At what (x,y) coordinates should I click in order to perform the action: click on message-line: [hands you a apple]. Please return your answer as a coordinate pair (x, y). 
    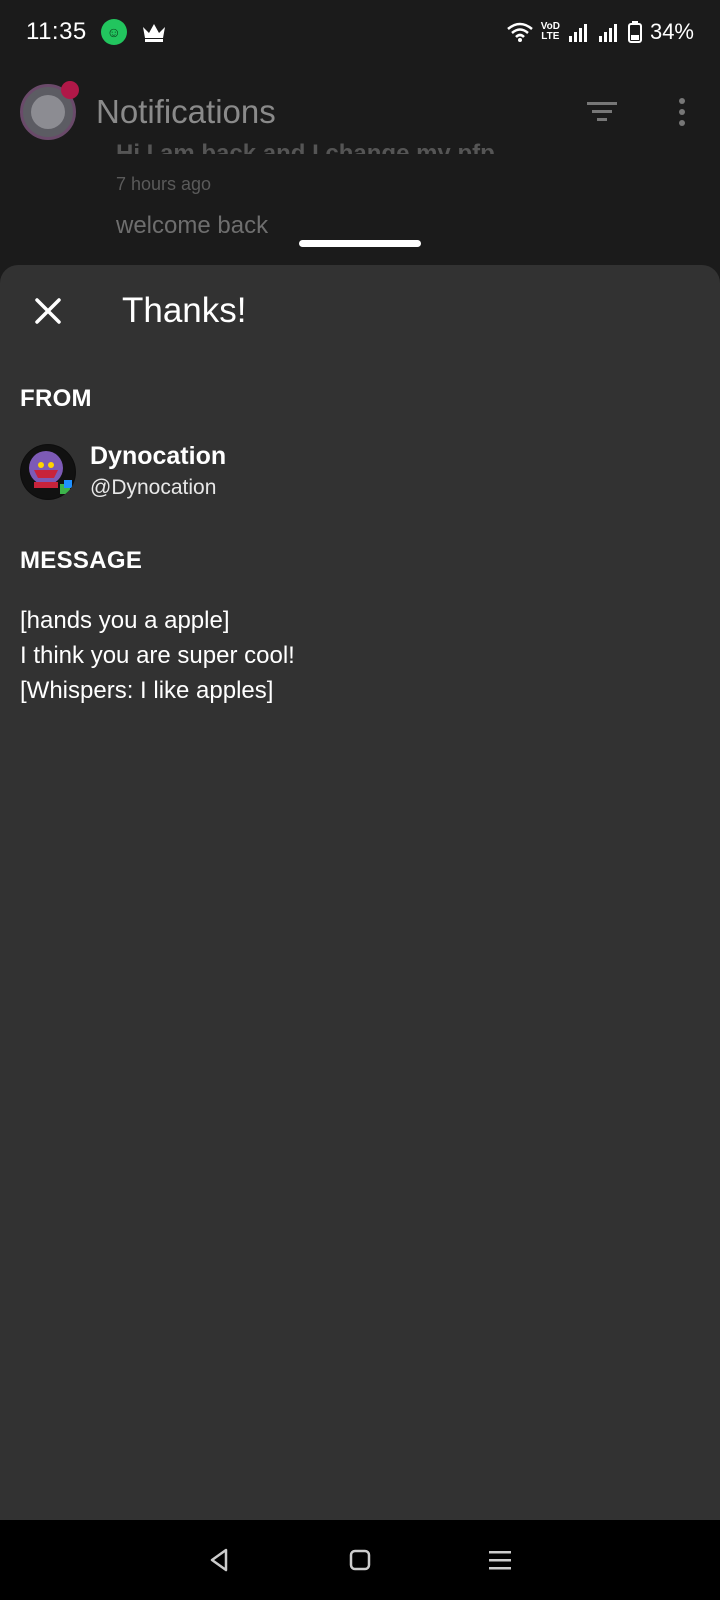
    Looking at the image, I should click on (125, 620).